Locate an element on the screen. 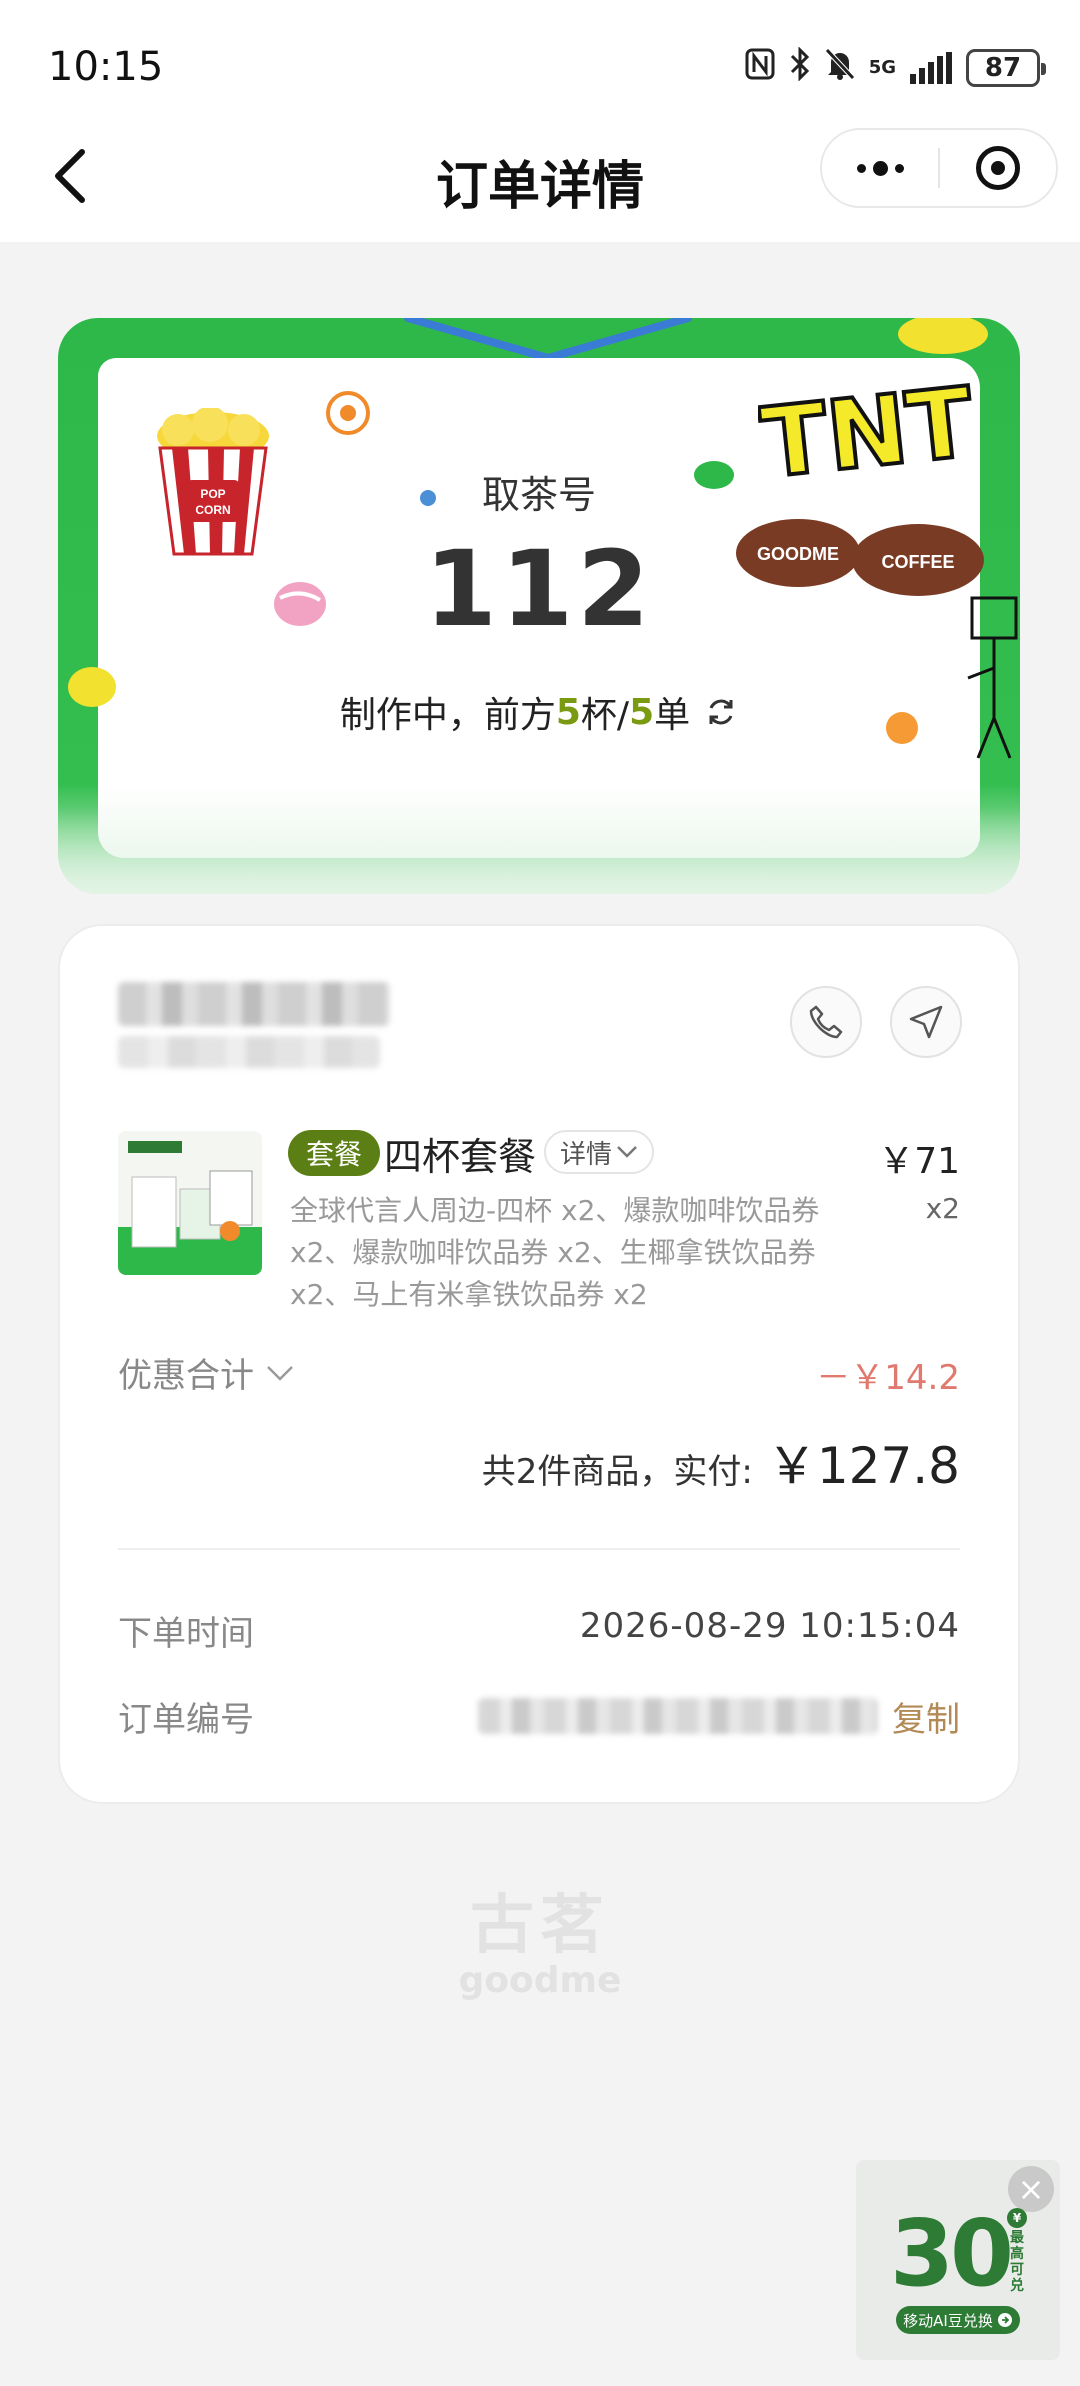 This screenshot has height=2386, width=1080. call-store-button is located at coordinates (826, 1022).